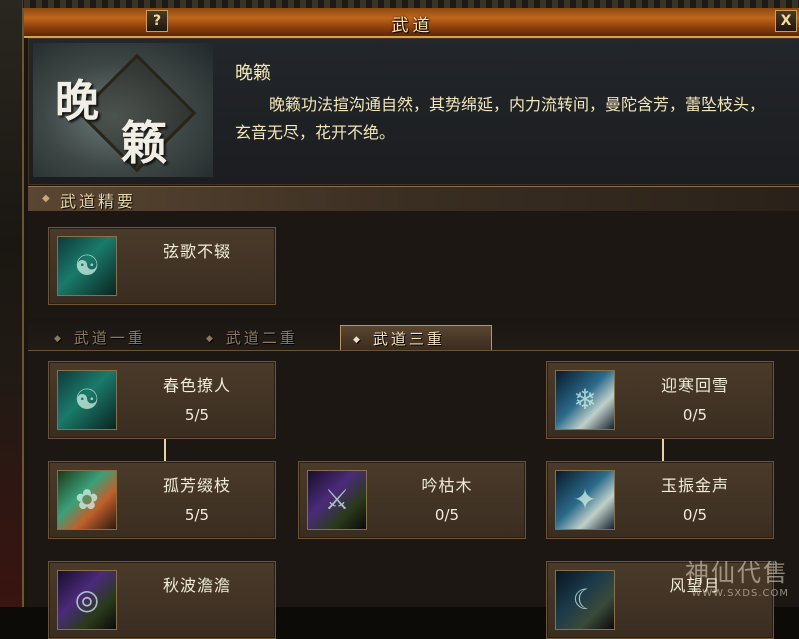  What do you see at coordinates (98, 201) in the screenshot?
I see `essentials-title: 武道精要` at bounding box center [98, 201].